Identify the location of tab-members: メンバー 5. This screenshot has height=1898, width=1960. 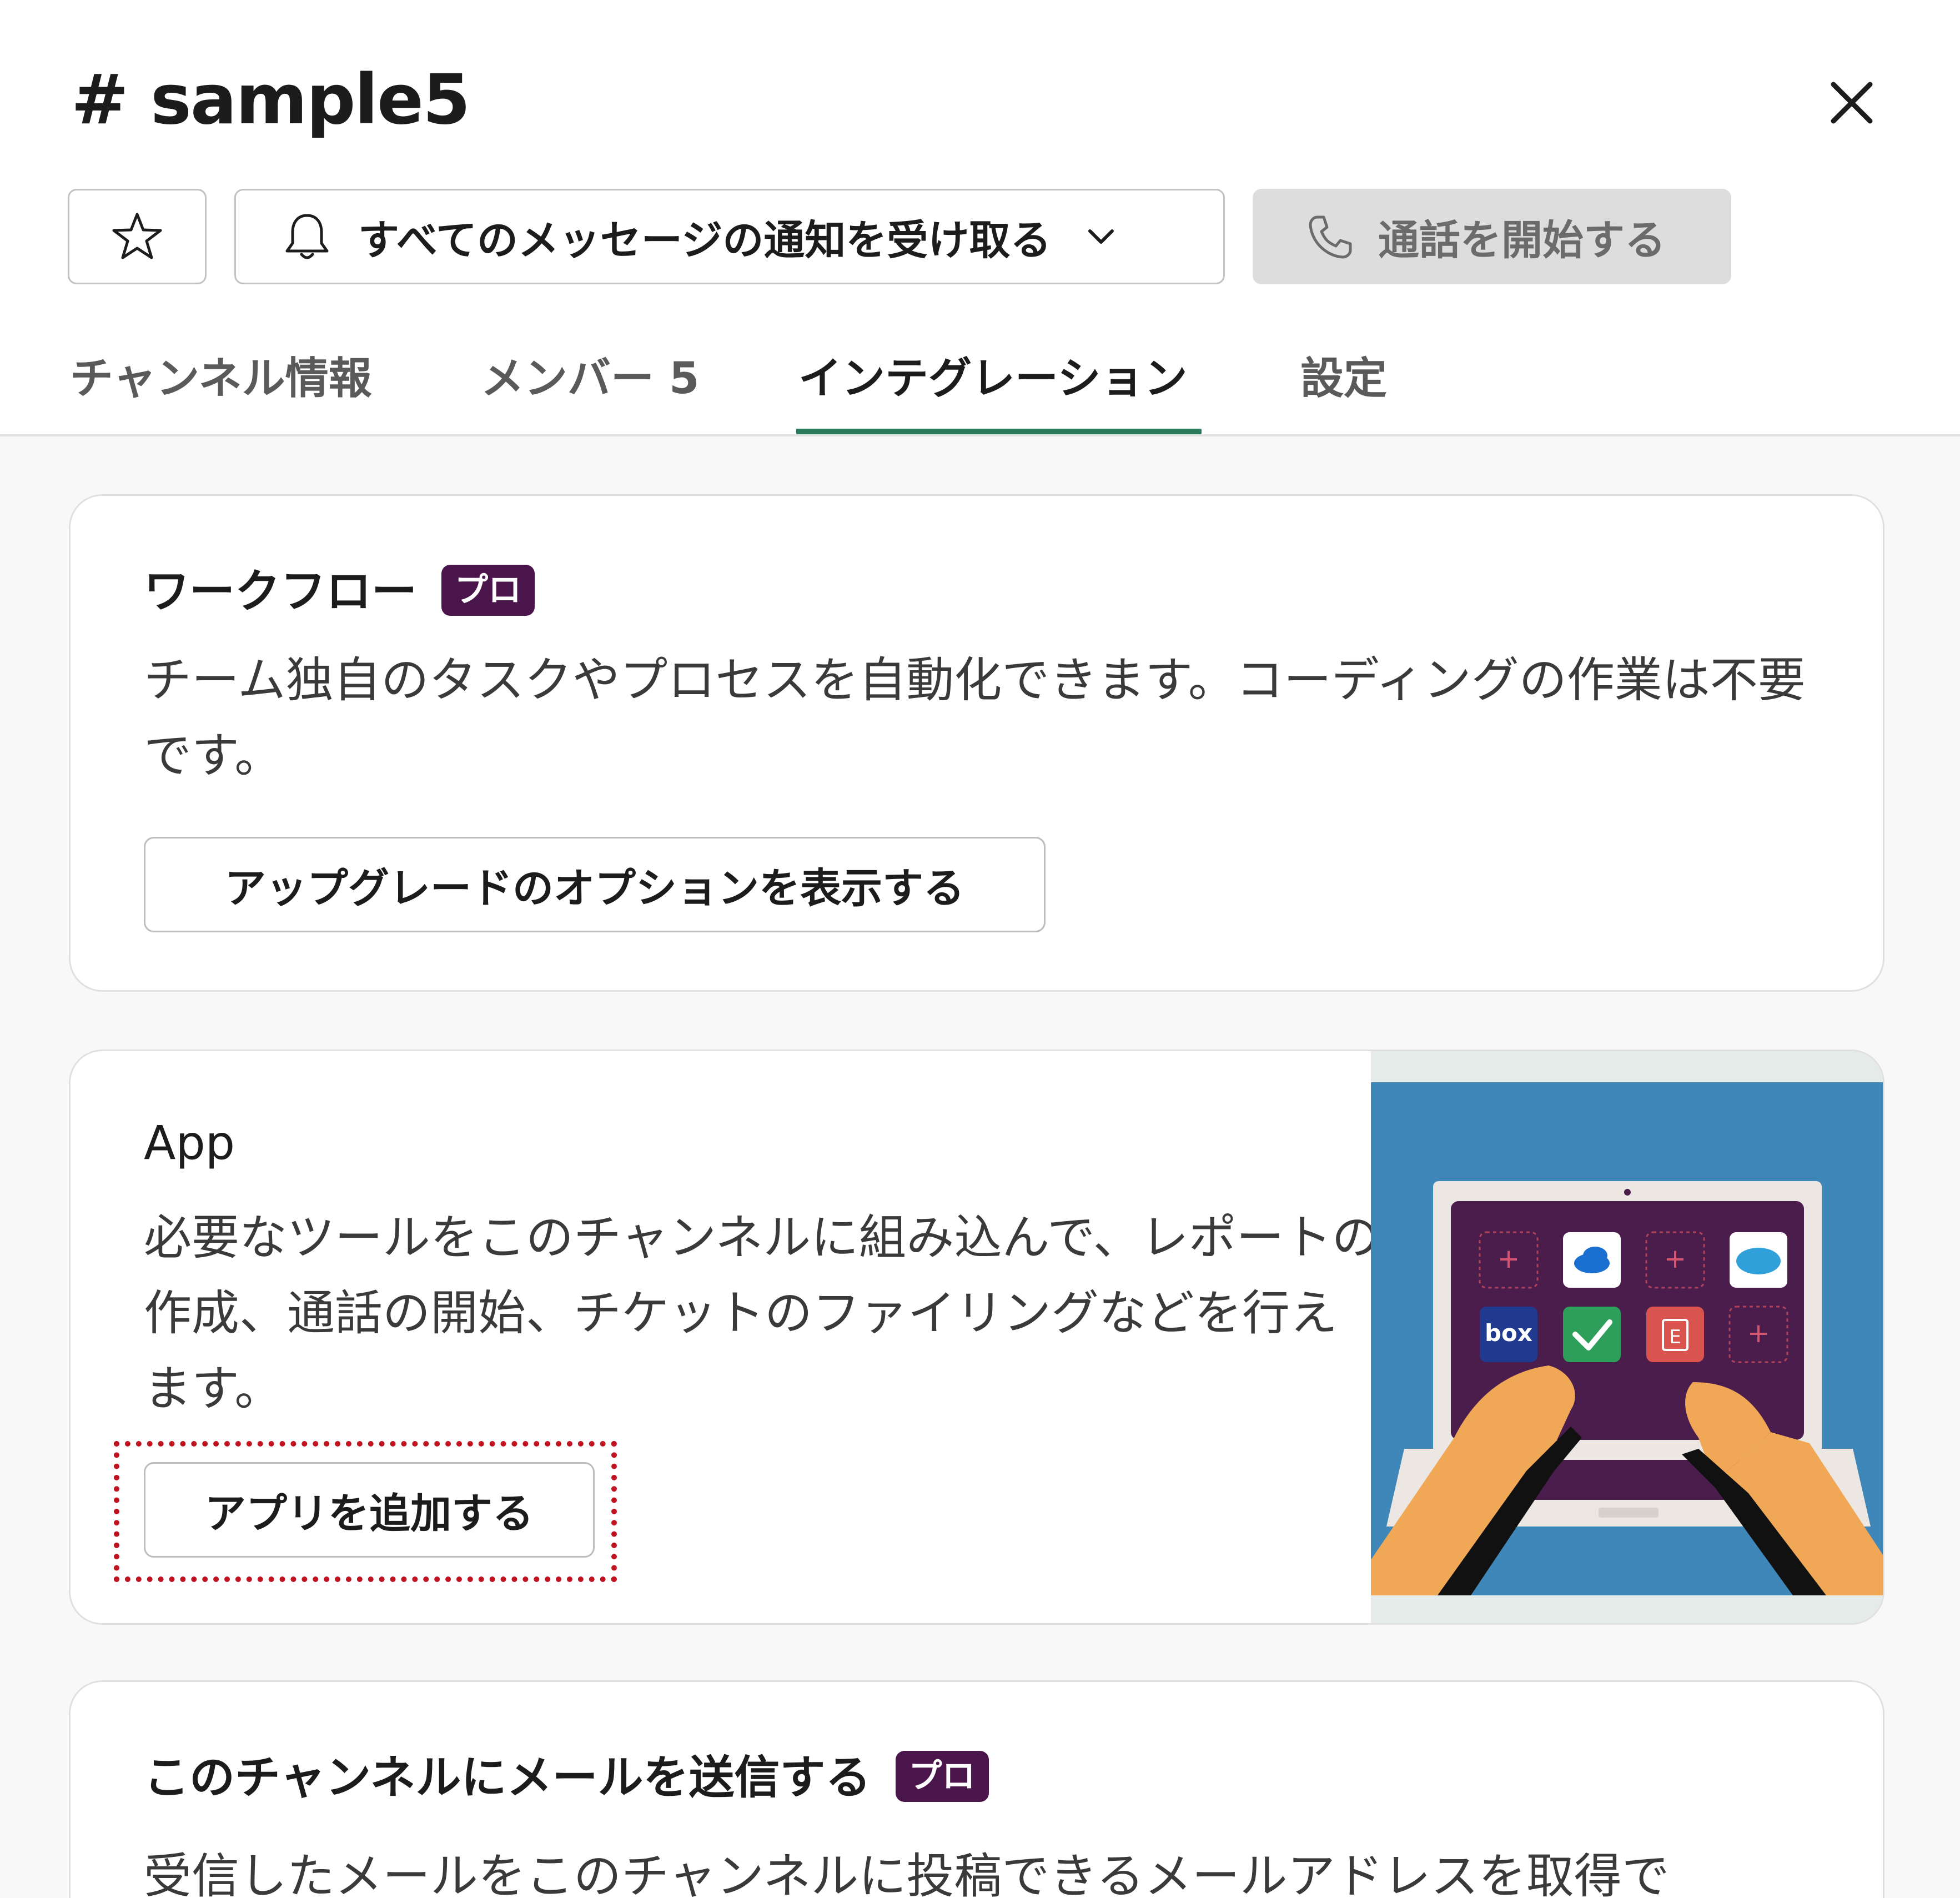
(590, 378).